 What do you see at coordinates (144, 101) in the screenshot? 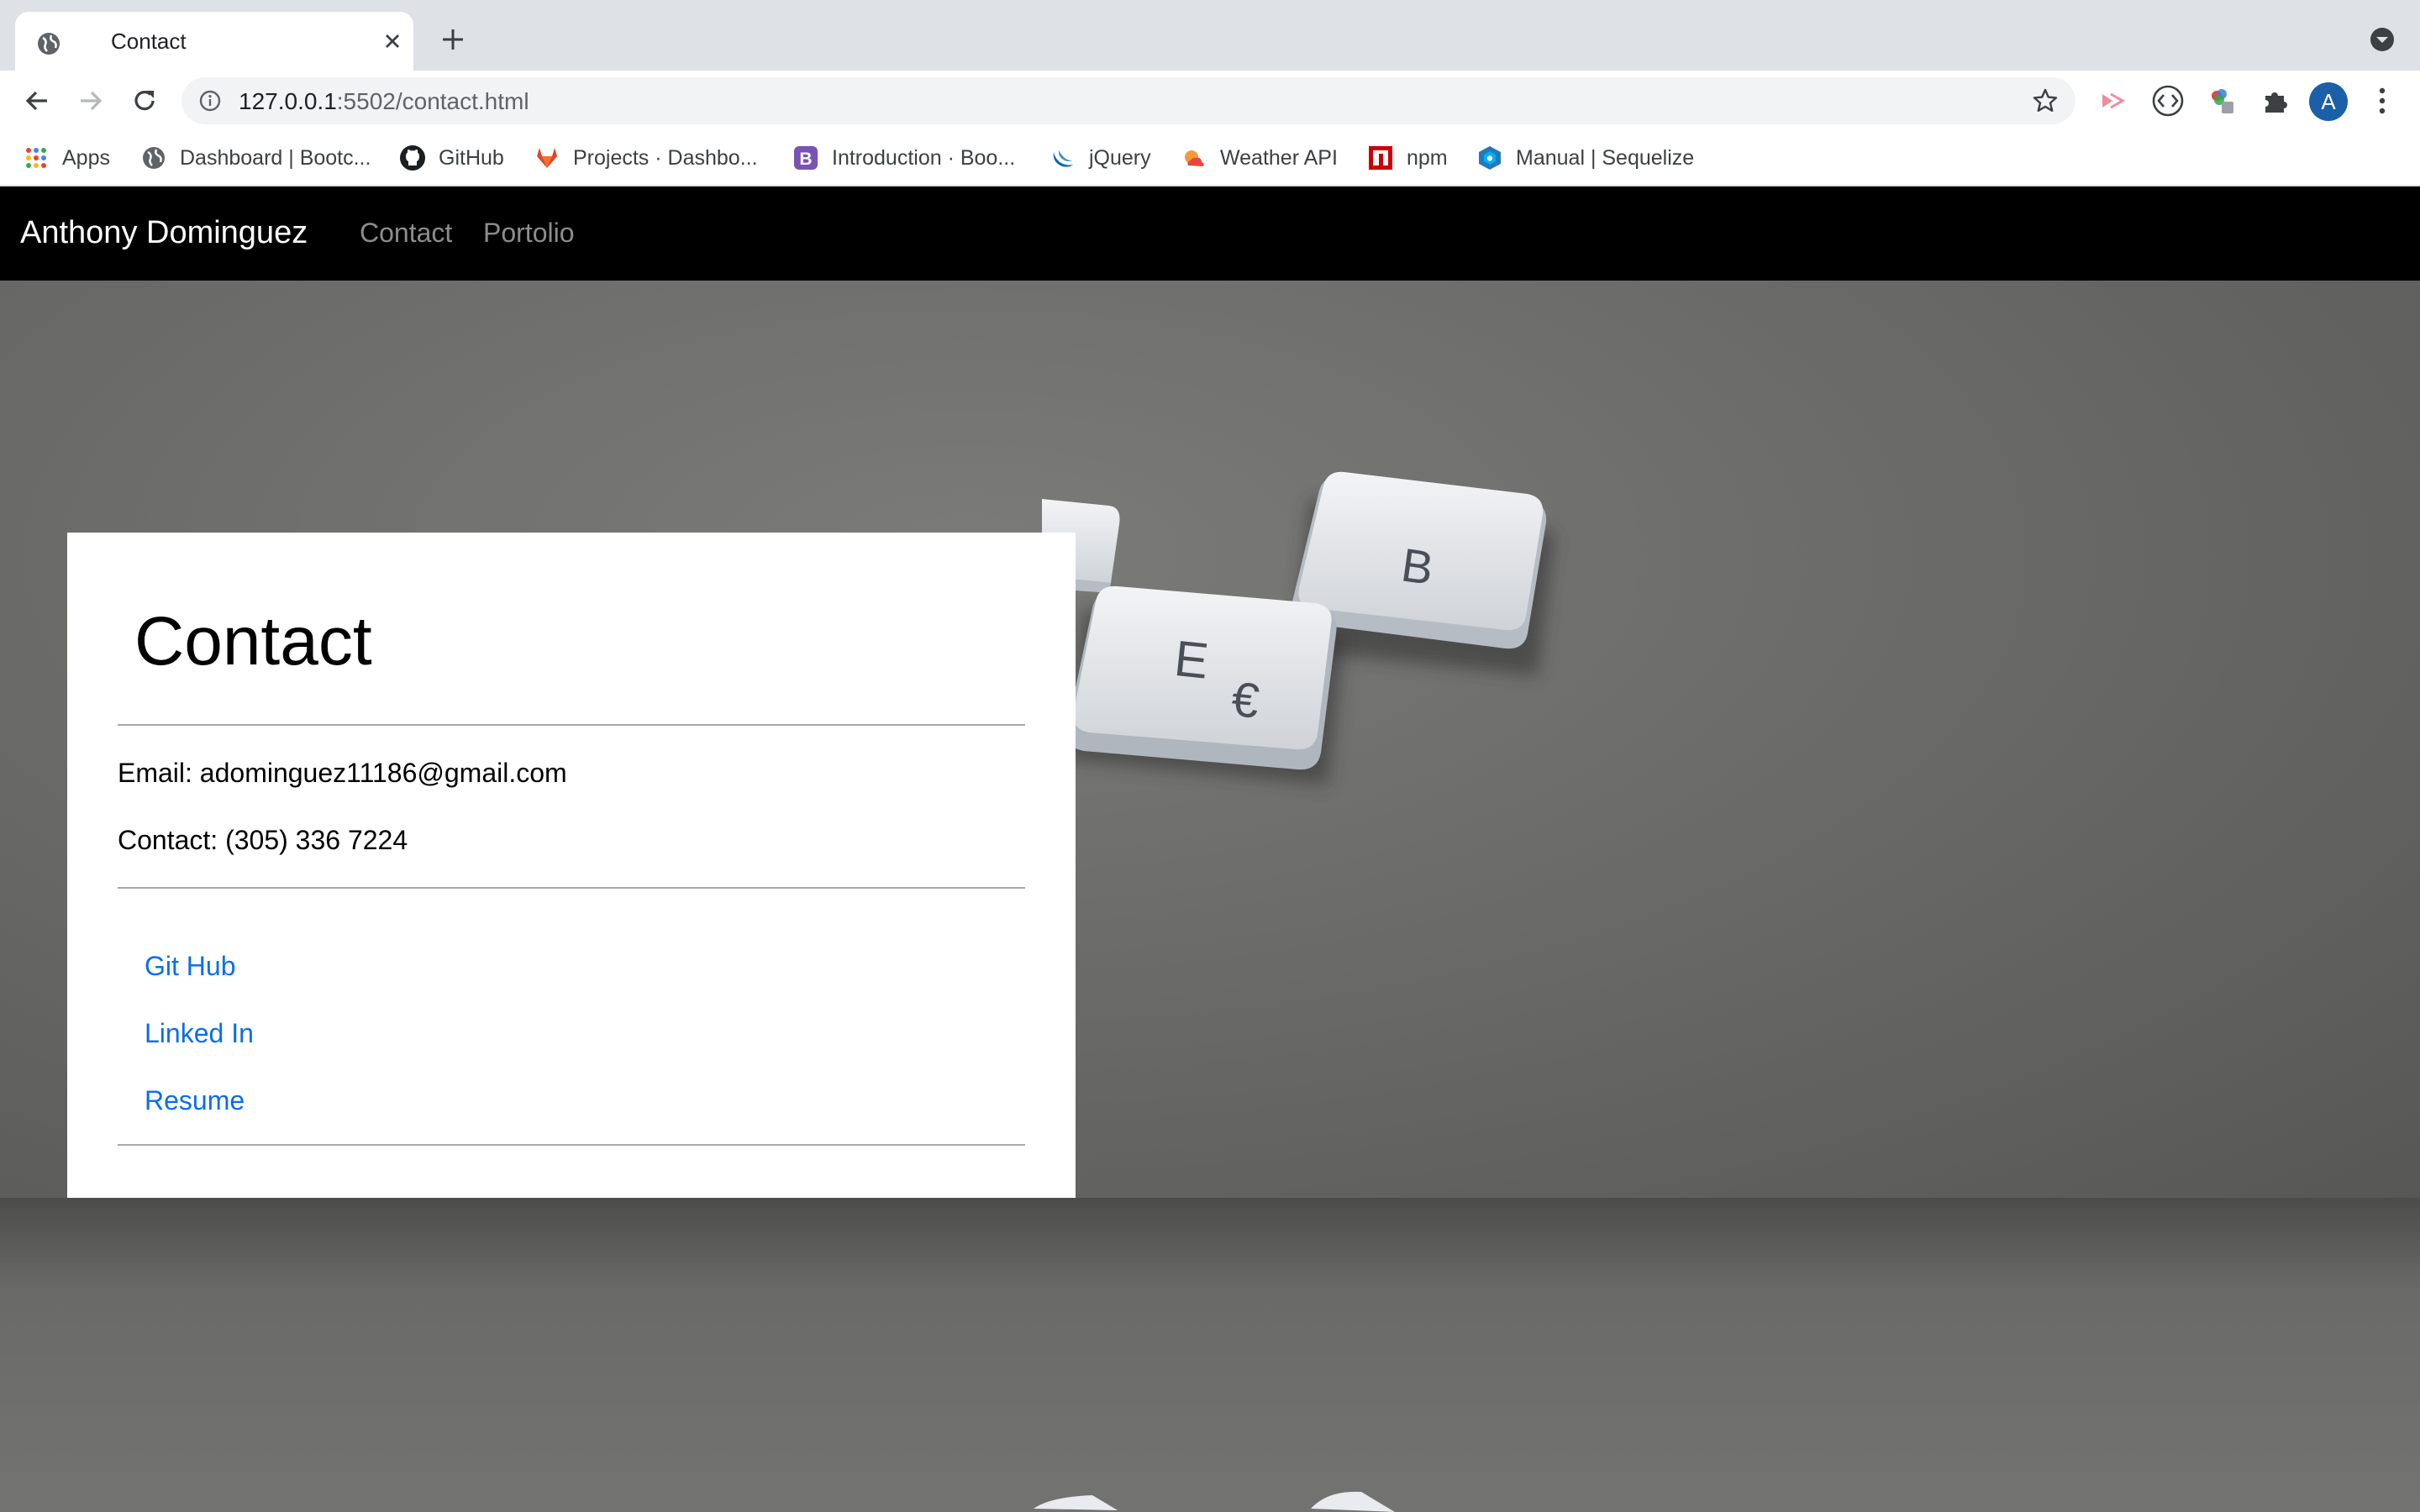
I see `reload-icon` at bounding box center [144, 101].